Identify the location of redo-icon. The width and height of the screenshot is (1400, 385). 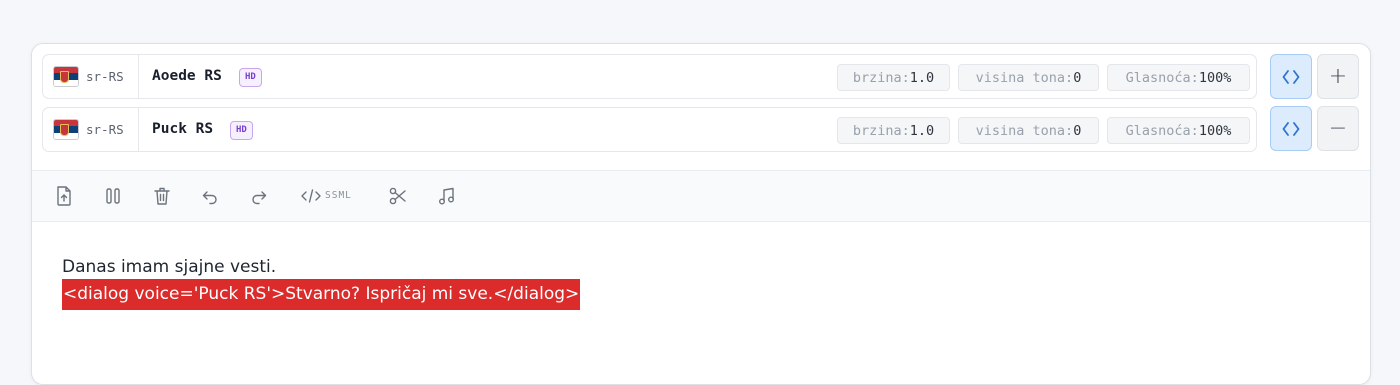
(259, 196).